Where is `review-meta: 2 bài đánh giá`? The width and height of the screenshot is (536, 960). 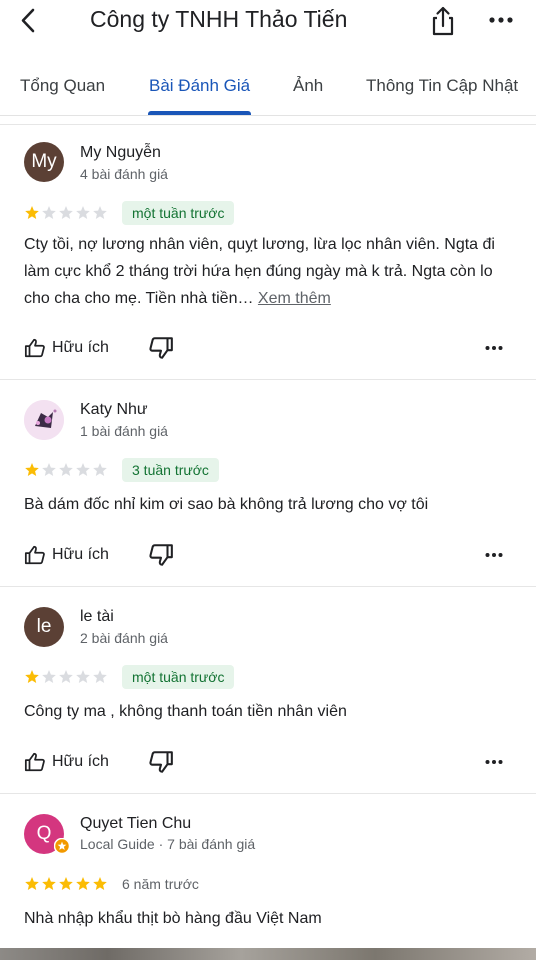
review-meta: 2 bài đánh giá is located at coordinates (124, 638).